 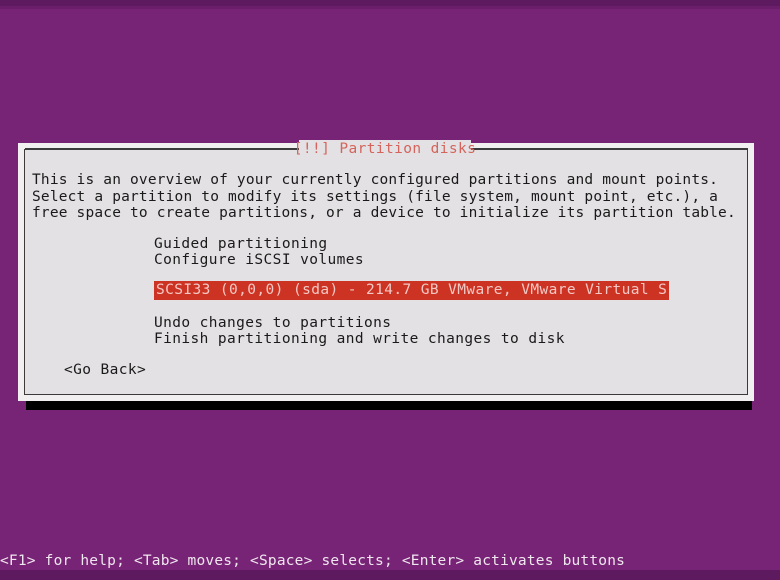 What do you see at coordinates (259, 260) in the screenshot?
I see `menu-item-configure-iscsi-volumes: Configure iSCSI volumes` at bounding box center [259, 260].